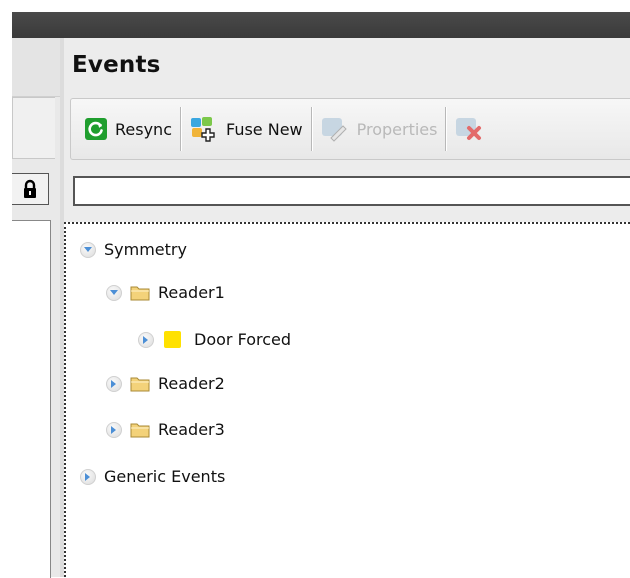 The width and height of the screenshot is (630, 578). What do you see at coordinates (33, 128) in the screenshot?
I see `left-panel-toolbar` at bounding box center [33, 128].